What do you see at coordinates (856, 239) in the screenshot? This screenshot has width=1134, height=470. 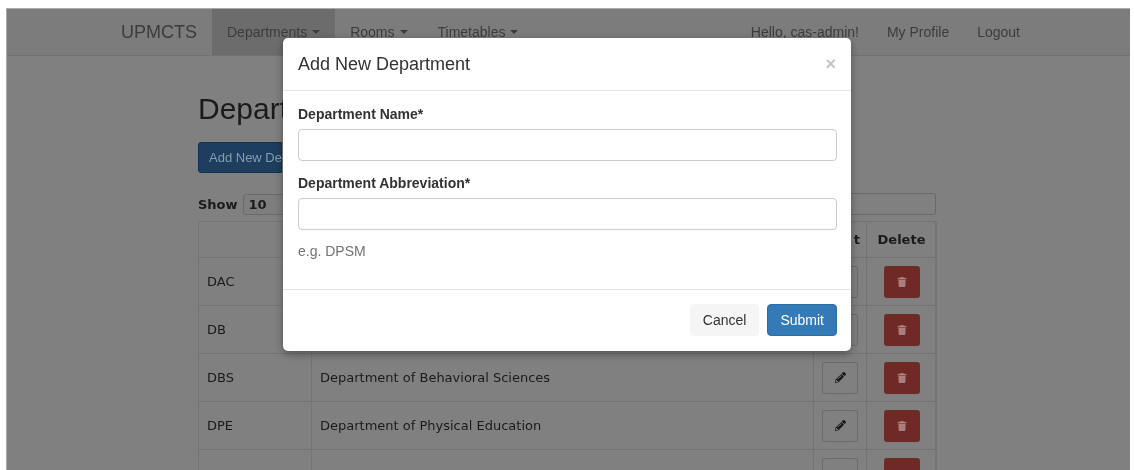 I see `column-header: t` at bounding box center [856, 239].